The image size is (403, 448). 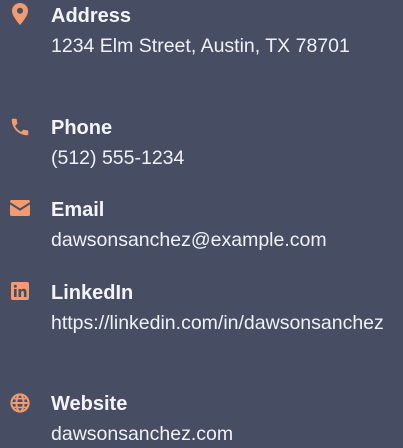 What do you see at coordinates (200, 46) in the screenshot?
I see `address-value: 1234 Elm Street, Austin, TX 78701` at bounding box center [200, 46].